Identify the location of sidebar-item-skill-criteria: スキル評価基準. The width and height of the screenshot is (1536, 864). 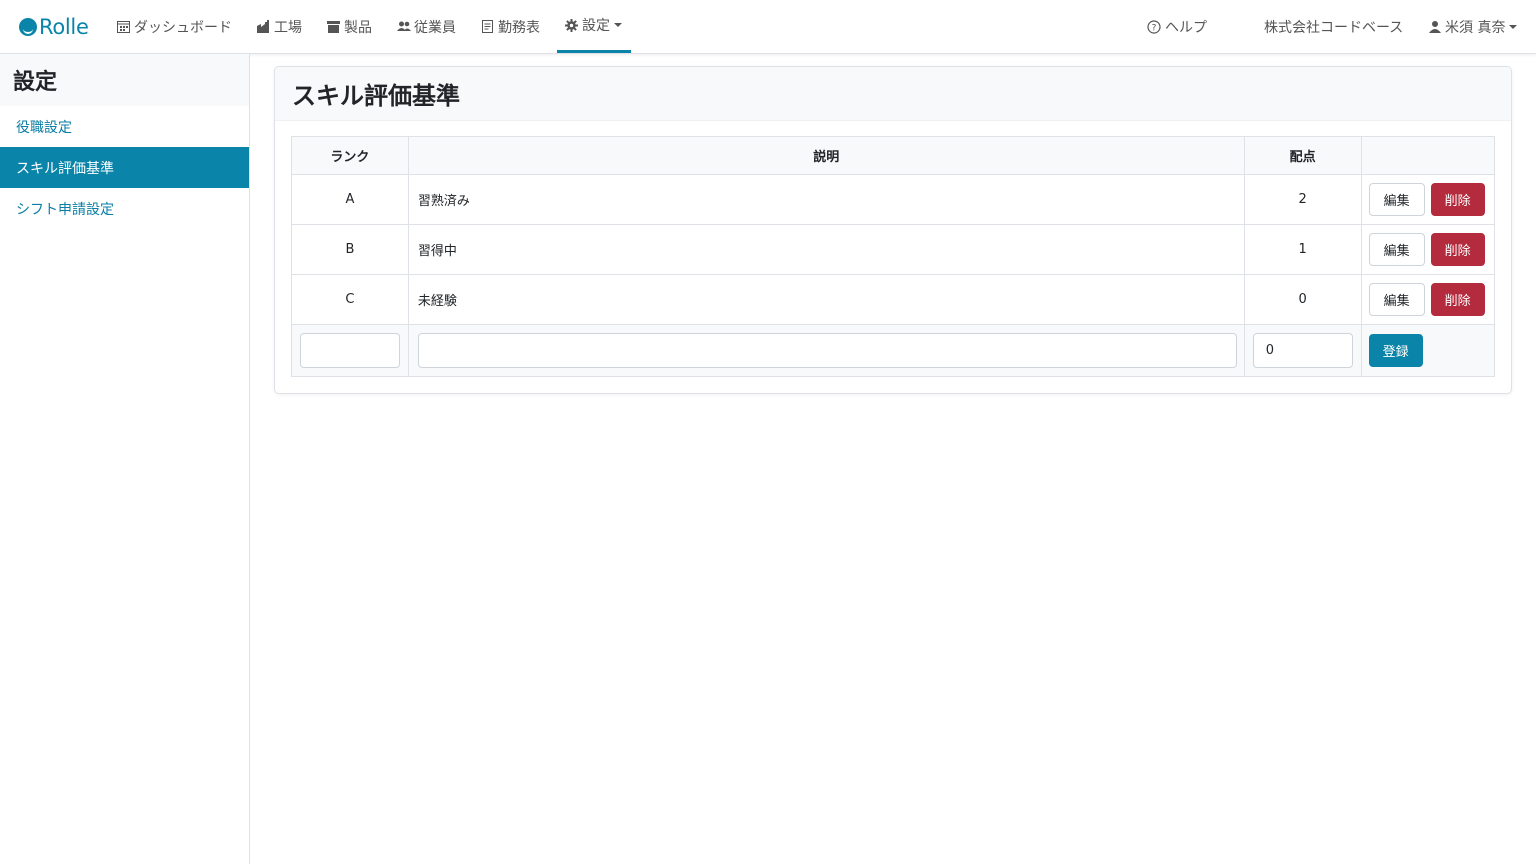
(124, 167).